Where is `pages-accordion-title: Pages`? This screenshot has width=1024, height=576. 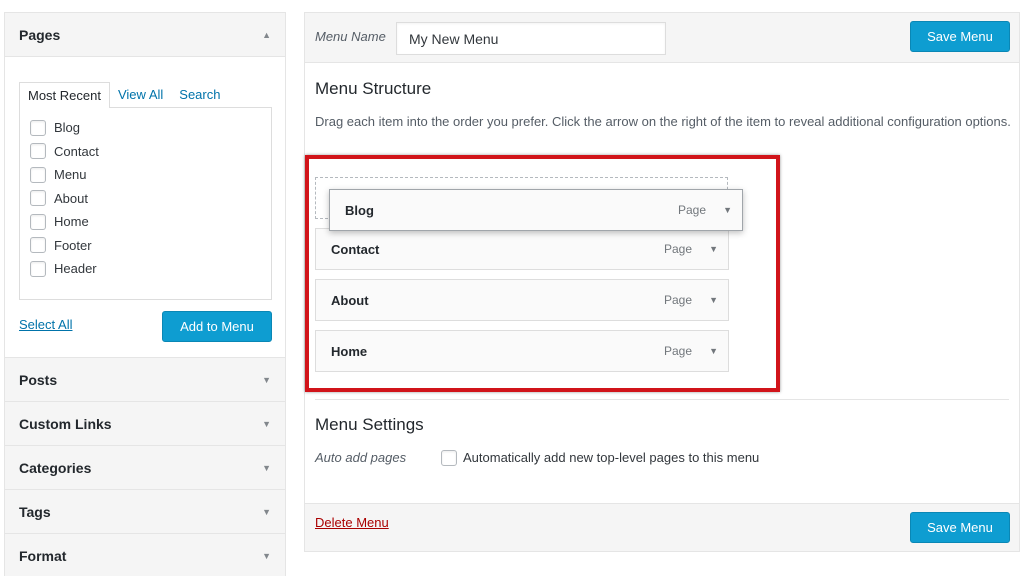
pages-accordion-title: Pages is located at coordinates (40, 34).